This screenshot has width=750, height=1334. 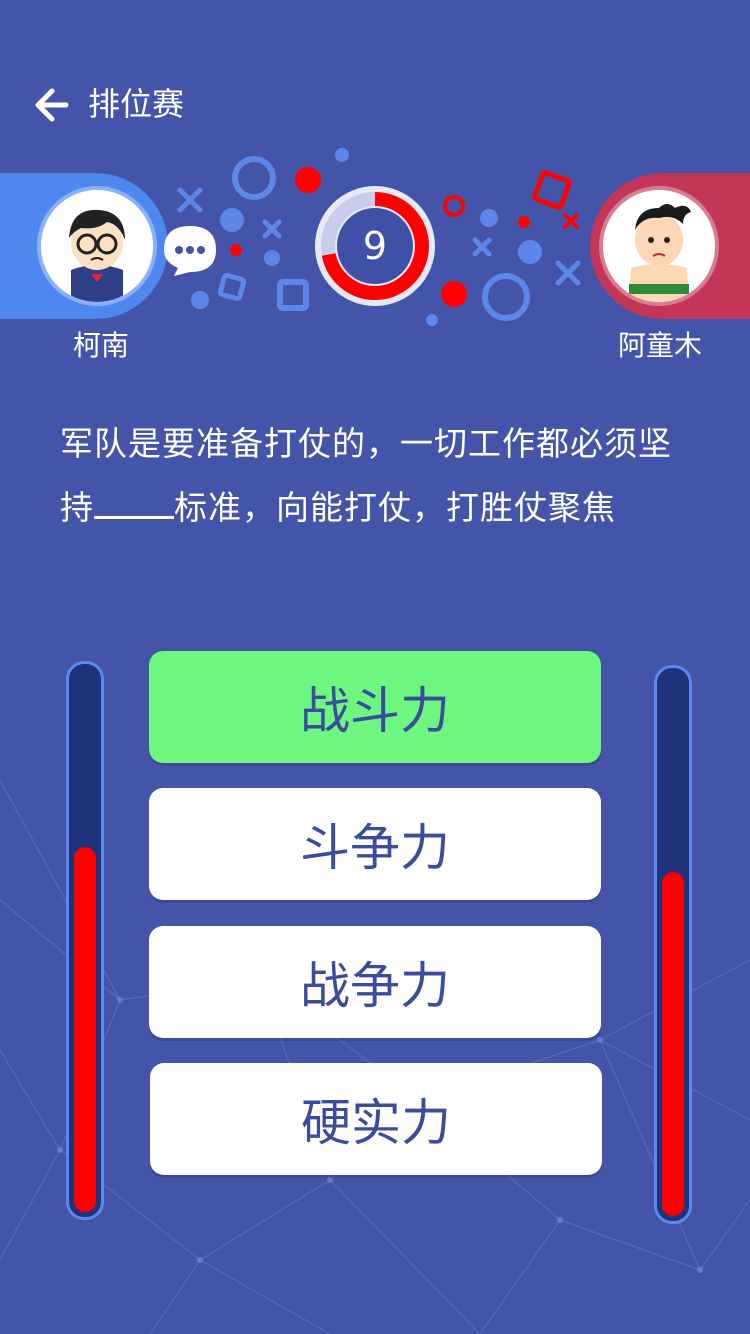 I want to click on answer-option-1: 战斗力, so click(x=375, y=707).